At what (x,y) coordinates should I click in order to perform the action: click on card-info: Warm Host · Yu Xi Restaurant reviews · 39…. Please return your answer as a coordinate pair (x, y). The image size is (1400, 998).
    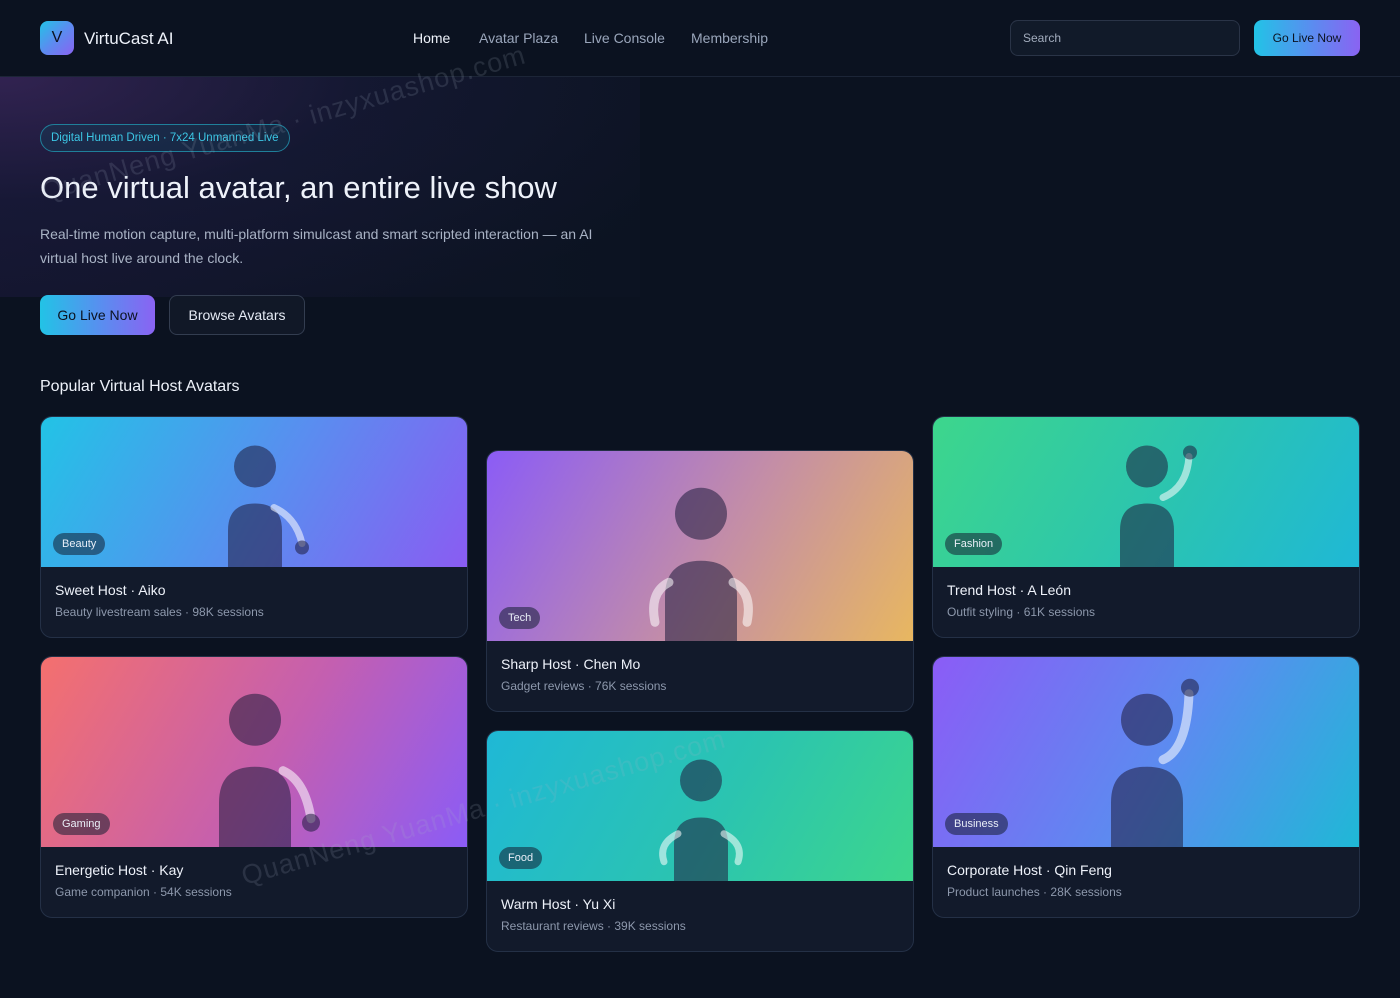
    Looking at the image, I should click on (700, 916).